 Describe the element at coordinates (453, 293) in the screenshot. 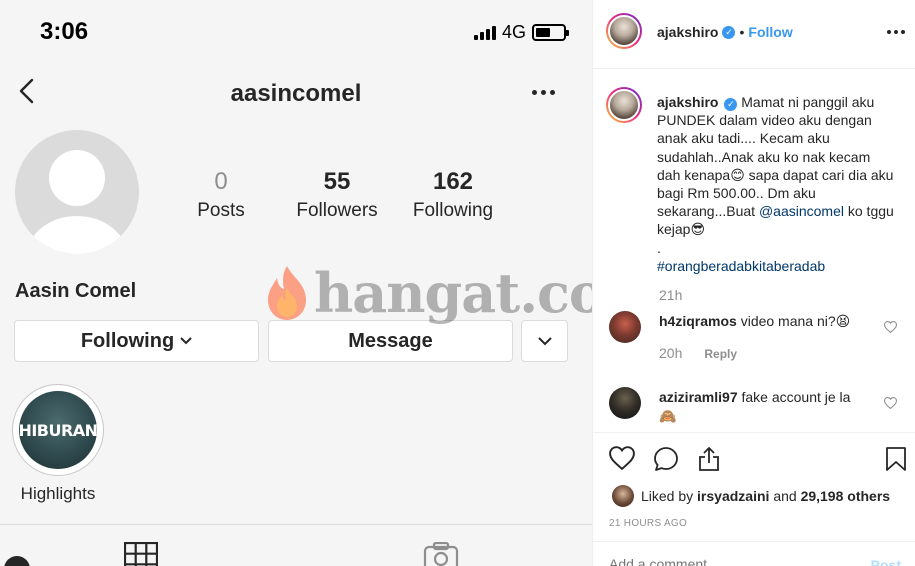

I see `watermark-text: hangat.com` at that location.